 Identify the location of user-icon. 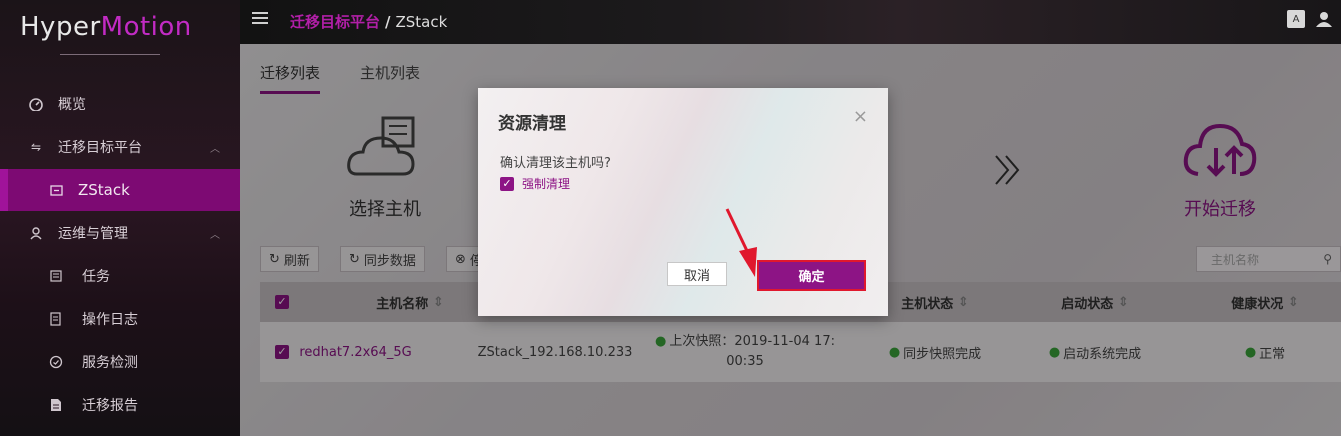
(1324, 19).